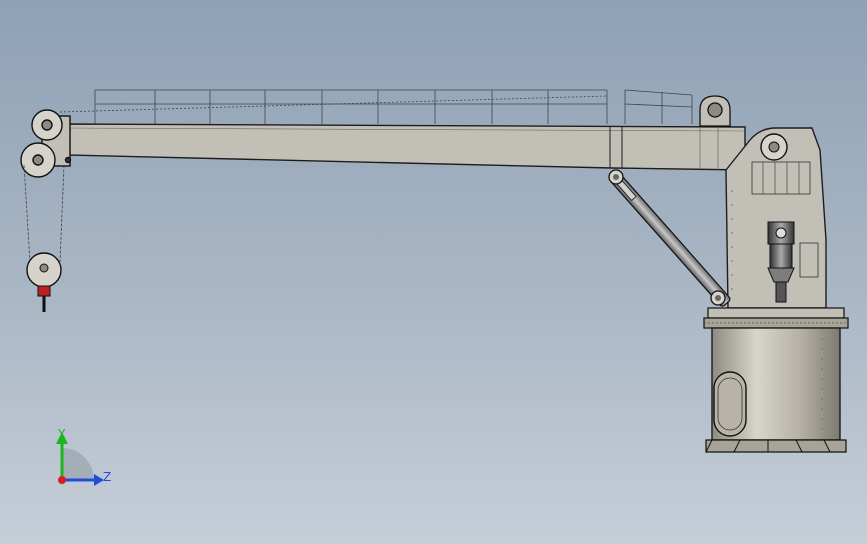  What do you see at coordinates (46, 143) in the screenshot?
I see `boom-tip-sheaves` at bounding box center [46, 143].